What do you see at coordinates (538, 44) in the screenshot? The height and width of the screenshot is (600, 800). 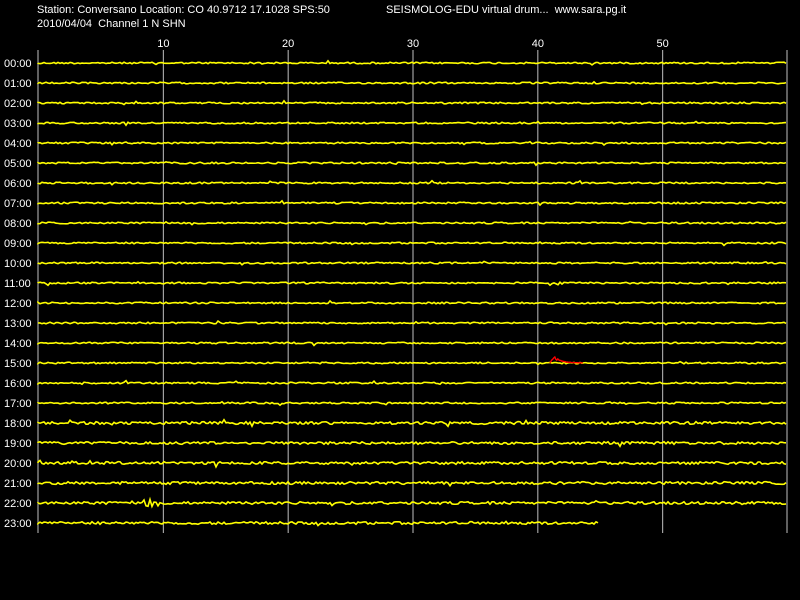 I see `minute-tick-label: 40` at bounding box center [538, 44].